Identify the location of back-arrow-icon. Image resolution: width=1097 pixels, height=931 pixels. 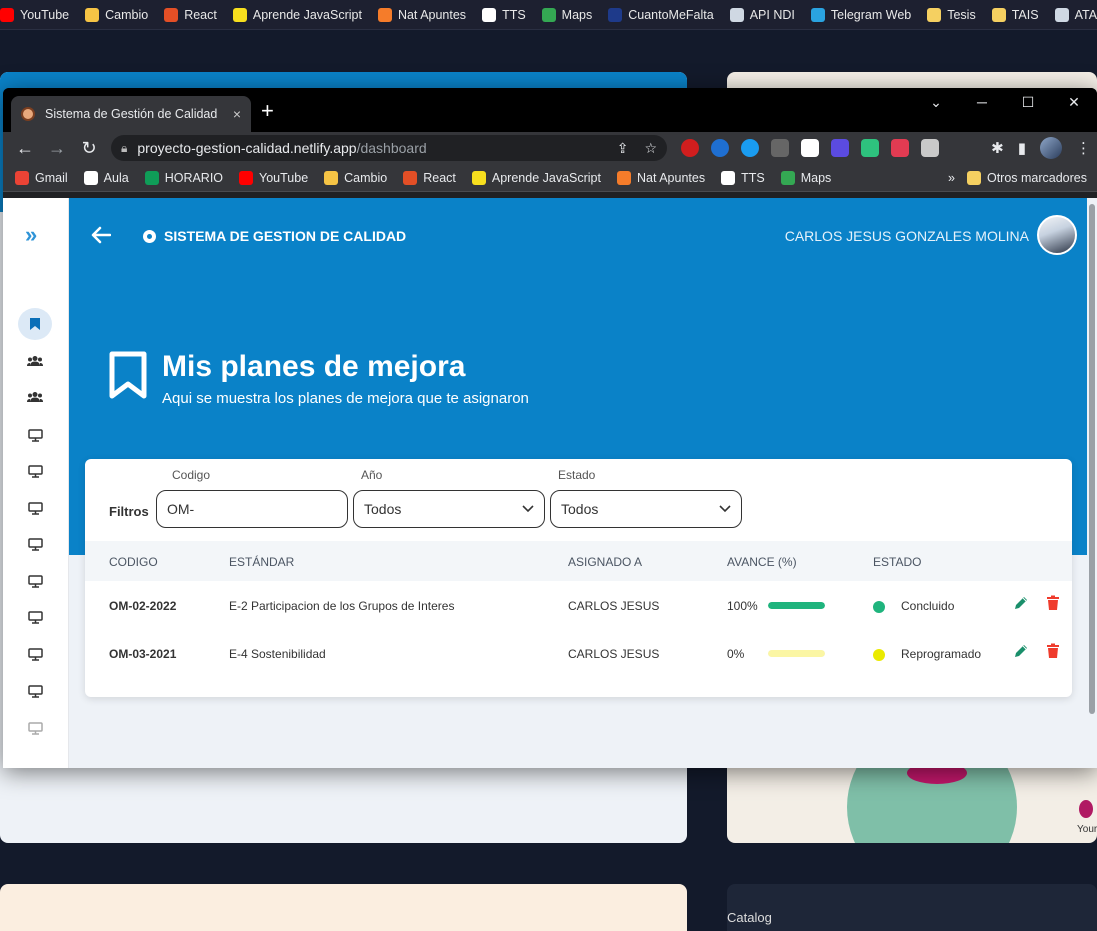
(101, 237).